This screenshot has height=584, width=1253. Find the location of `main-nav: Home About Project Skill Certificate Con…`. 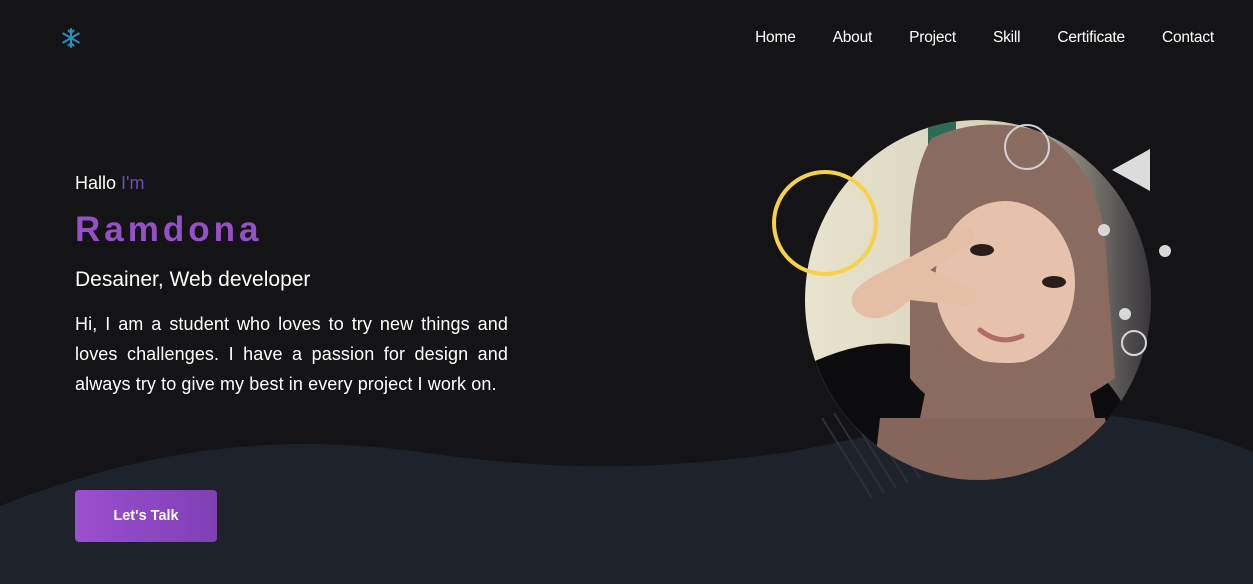

main-nav: Home About Project Skill Certificate Con… is located at coordinates (984, 38).